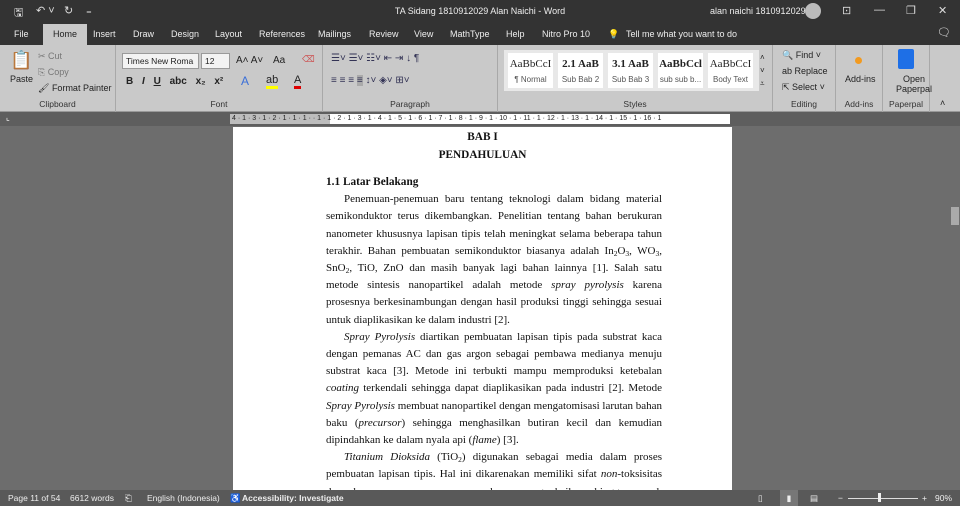 Image resolution: width=960 pixels, height=506 pixels. Describe the element at coordinates (883, 498) in the screenshot. I see `zoom-slider` at that location.